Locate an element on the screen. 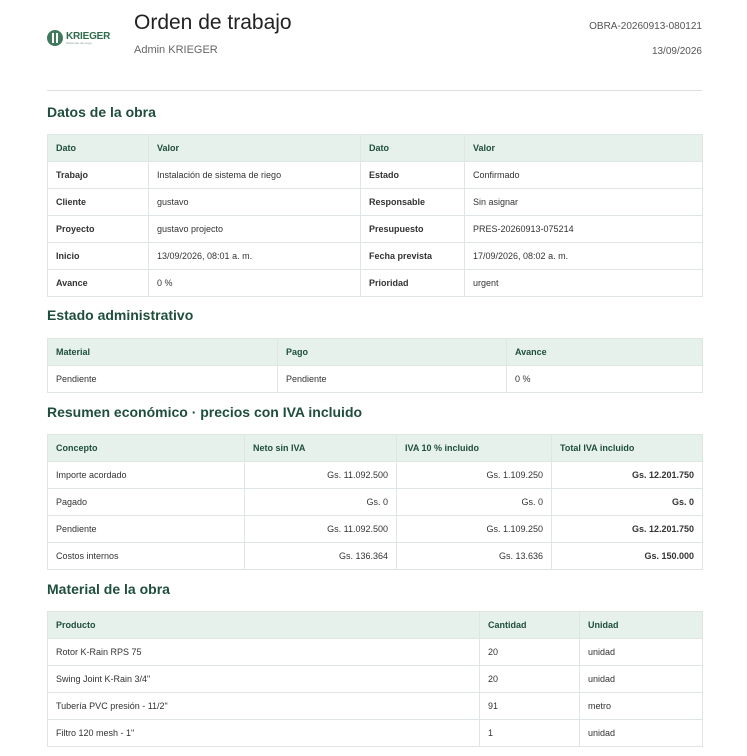  product-quantity: 1 is located at coordinates (529, 733).